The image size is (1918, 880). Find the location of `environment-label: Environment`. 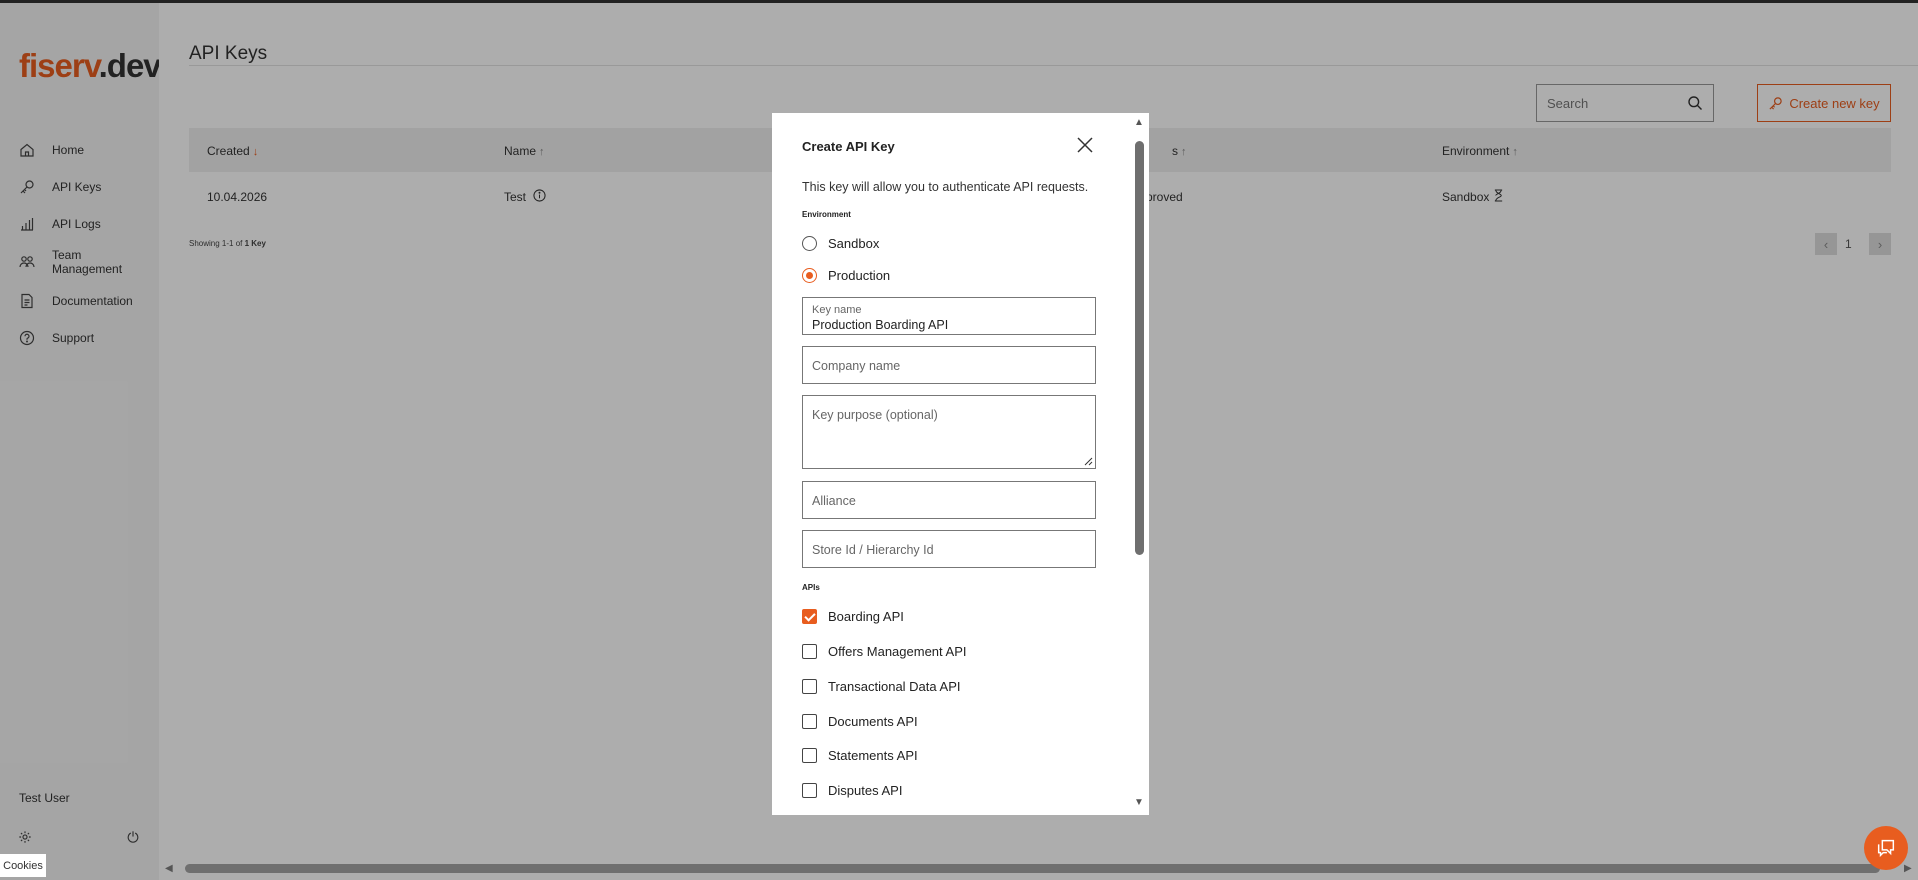

environment-label: Environment is located at coordinates (826, 214).